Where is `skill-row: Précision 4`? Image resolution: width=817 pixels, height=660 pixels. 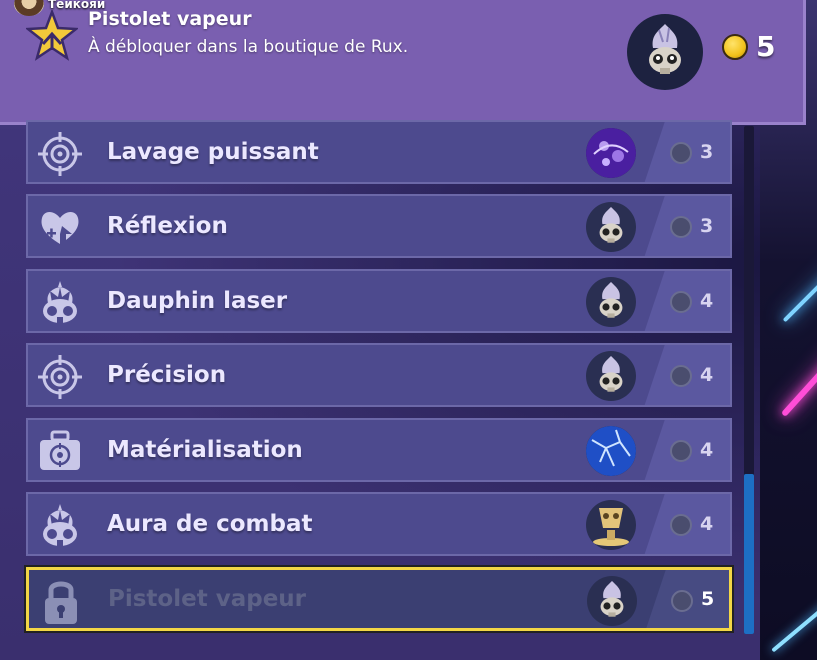
skill-row: Précision 4 is located at coordinates (379, 375).